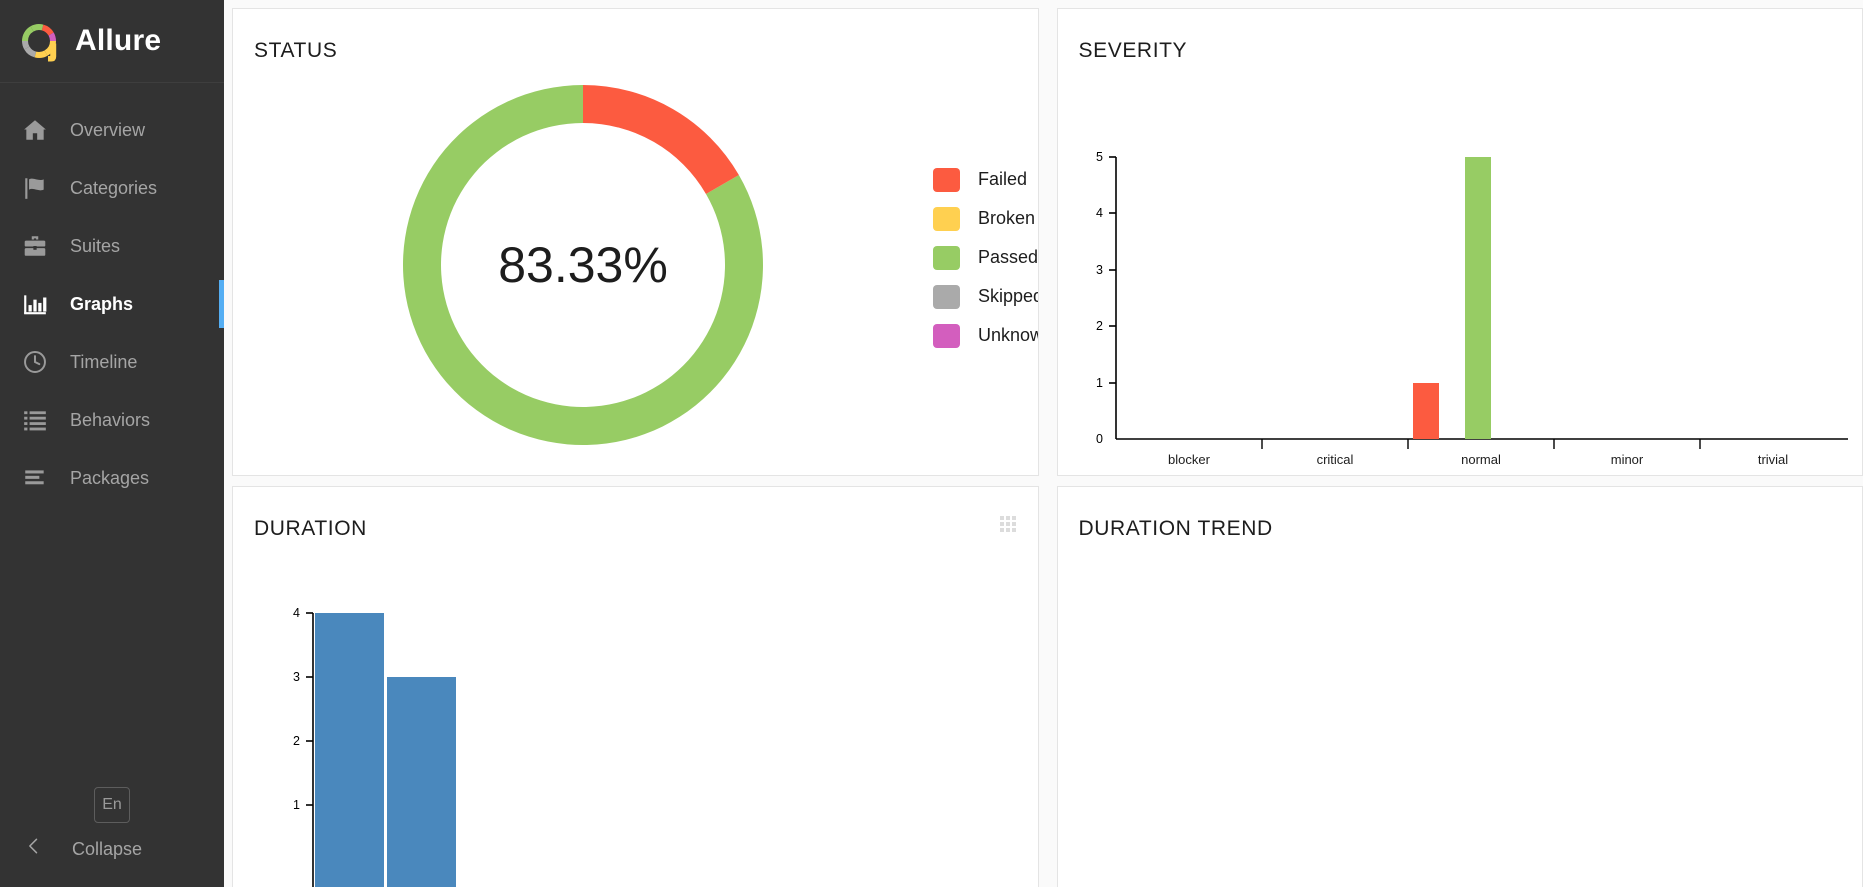 The height and width of the screenshot is (887, 1863). Describe the element at coordinates (35, 304) in the screenshot. I see `bar-chart-icon` at that location.